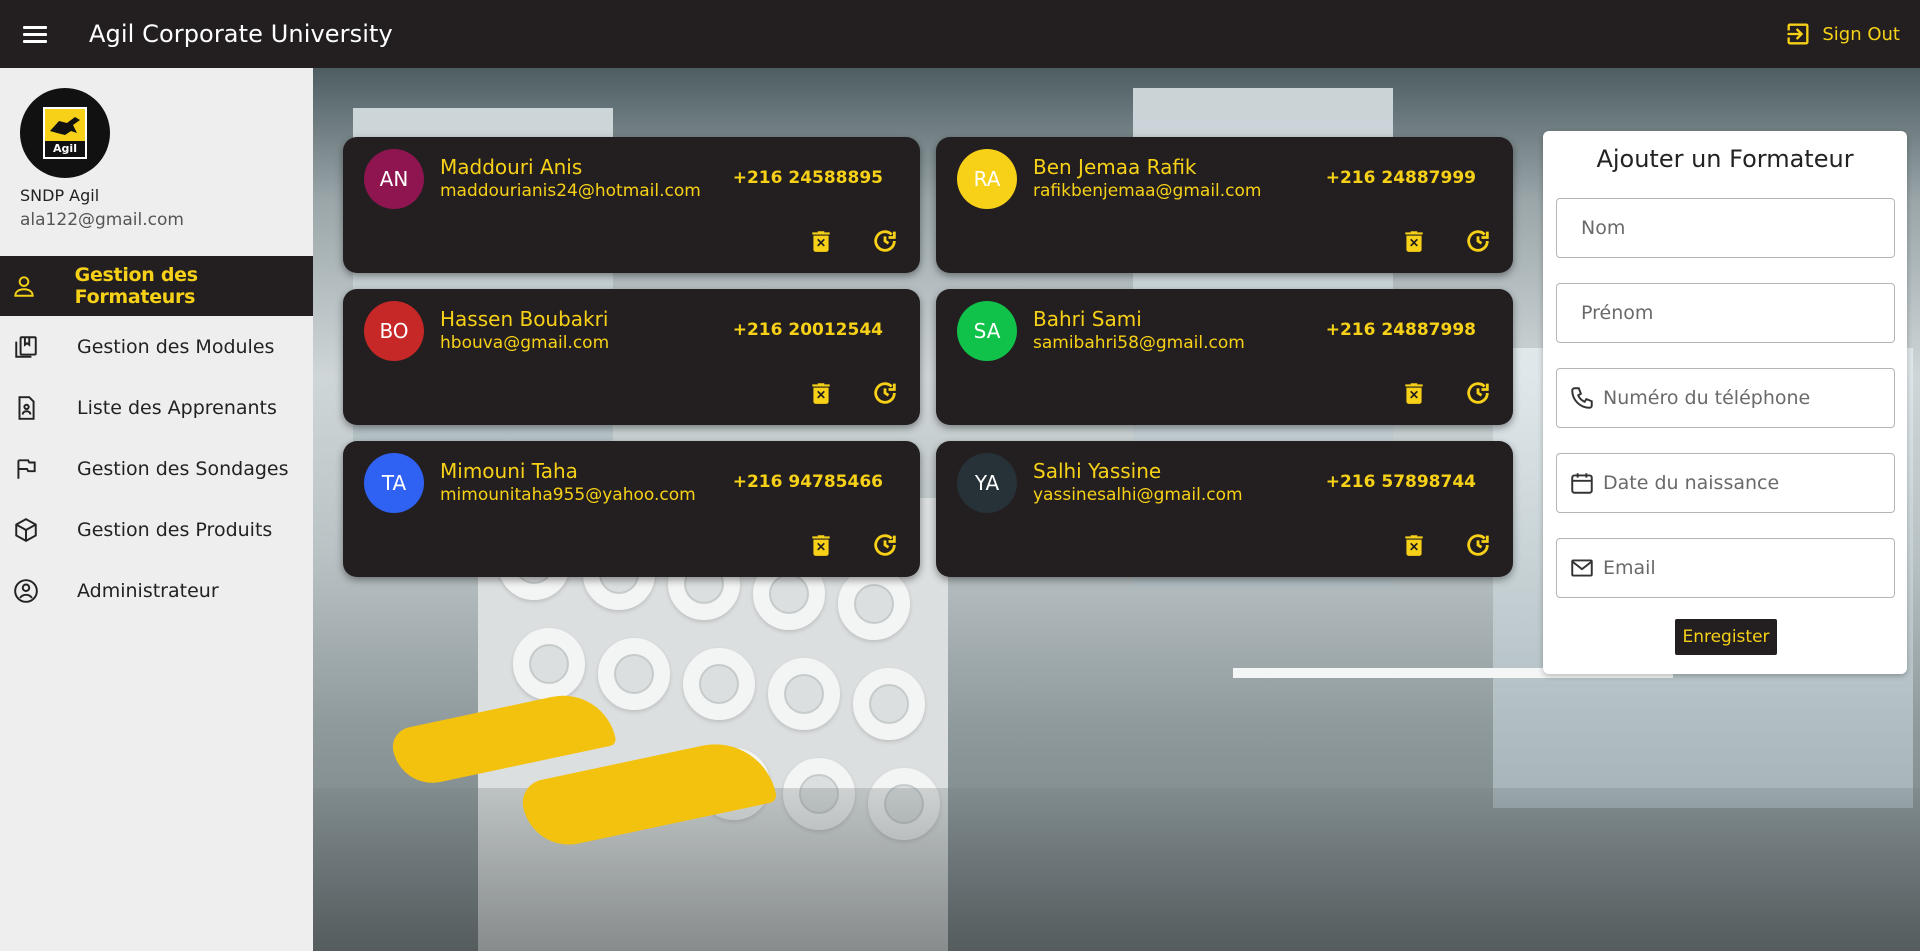  I want to click on sidebar-item-modules: Gestion des Modules, so click(156, 347).